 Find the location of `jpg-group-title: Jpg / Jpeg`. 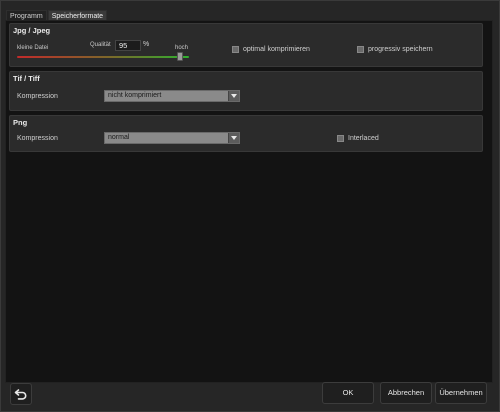

jpg-group-title: Jpg / Jpeg is located at coordinates (32, 30).